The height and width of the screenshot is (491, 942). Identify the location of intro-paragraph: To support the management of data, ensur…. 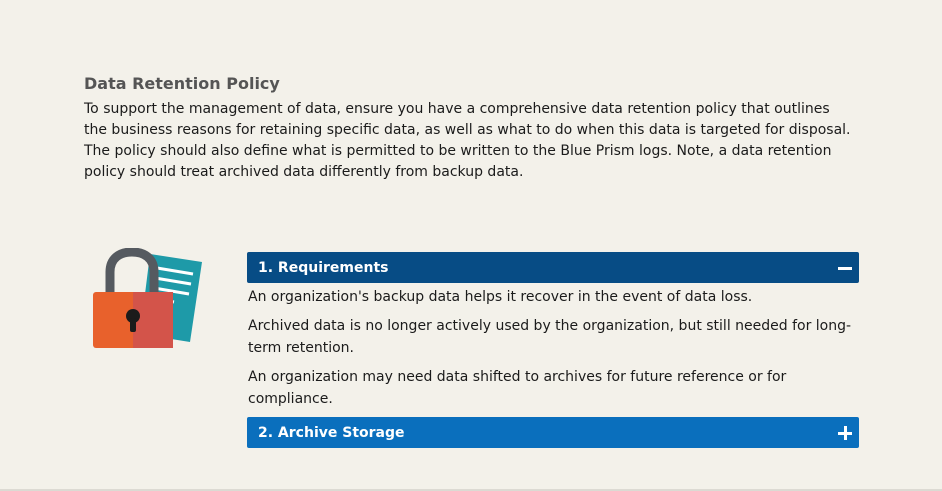
(467, 140).